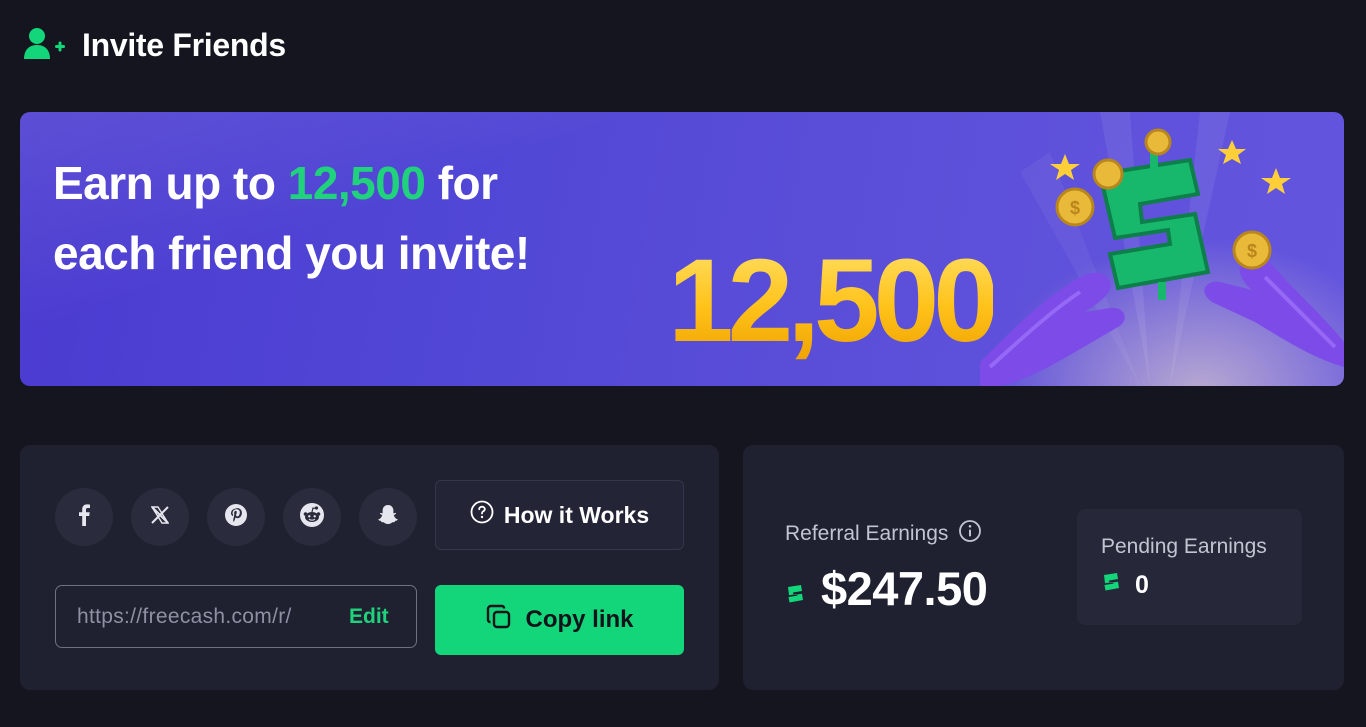 The height and width of the screenshot is (727, 1366). I want to click on share-facebook-button, so click(84, 517).